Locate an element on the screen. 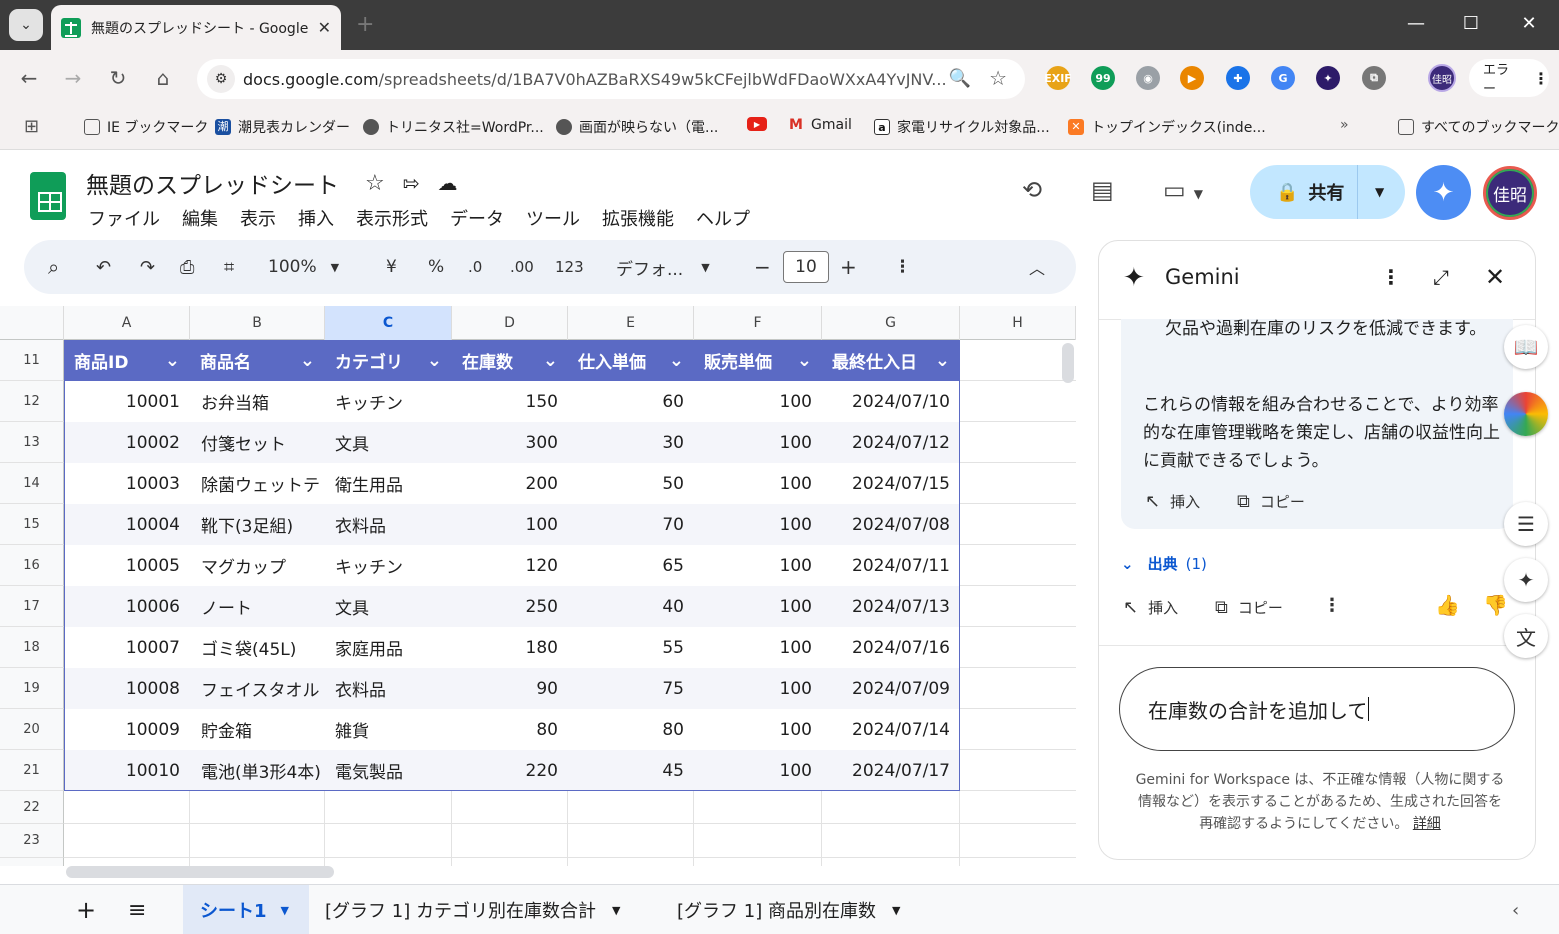  error-button: エラー ⋮ is located at coordinates (1509, 78).